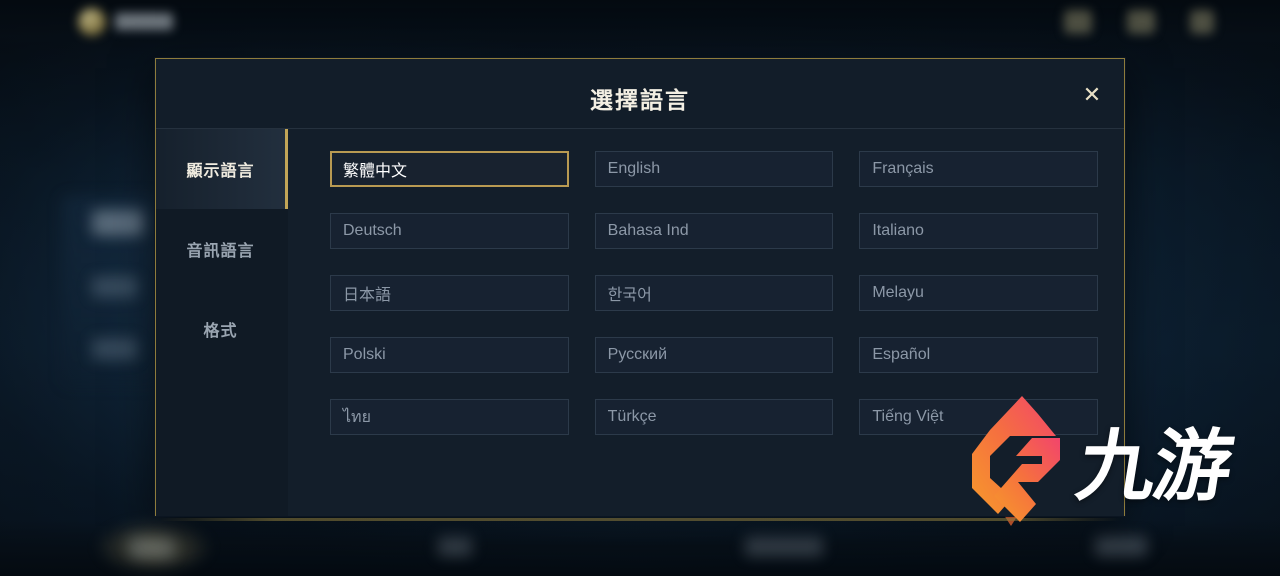  Describe the element at coordinates (629, 295) in the screenshot. I see `language-option-label: 한국어` at that location.